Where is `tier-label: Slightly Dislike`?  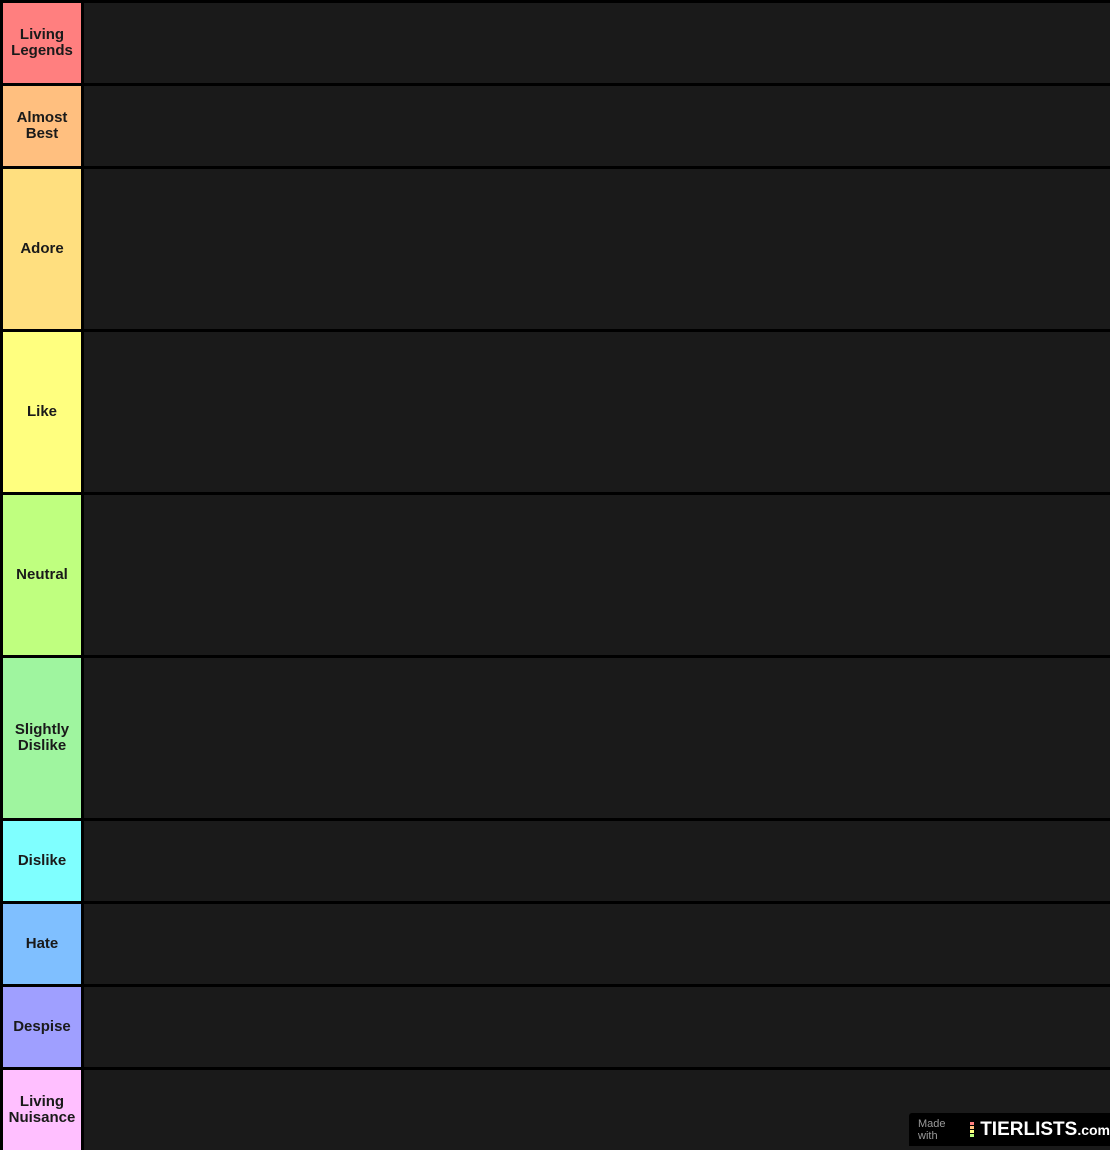
tier-label: Slightly Dislike is located at coordinates (42, 738).